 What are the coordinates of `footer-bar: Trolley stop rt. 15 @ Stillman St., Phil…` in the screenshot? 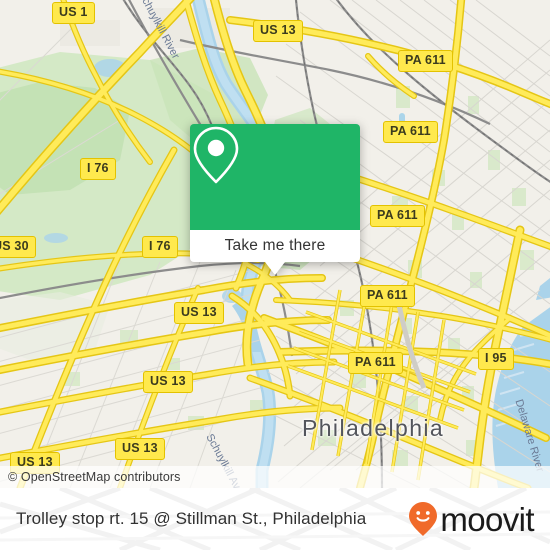 It's located at (275, 519).